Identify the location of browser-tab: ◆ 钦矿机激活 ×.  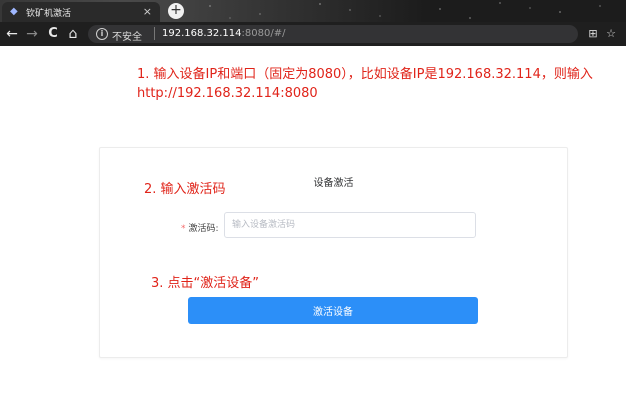
(81, 12).